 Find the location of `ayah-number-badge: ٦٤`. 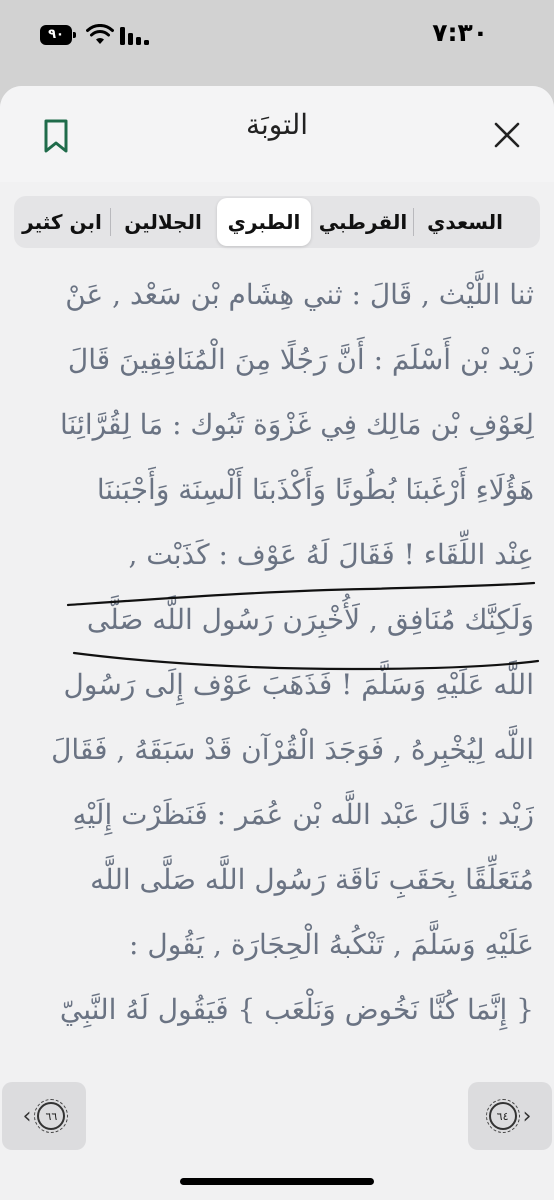

ayah-number-badge: ٦٤ is located at coordinates (502, 1116).